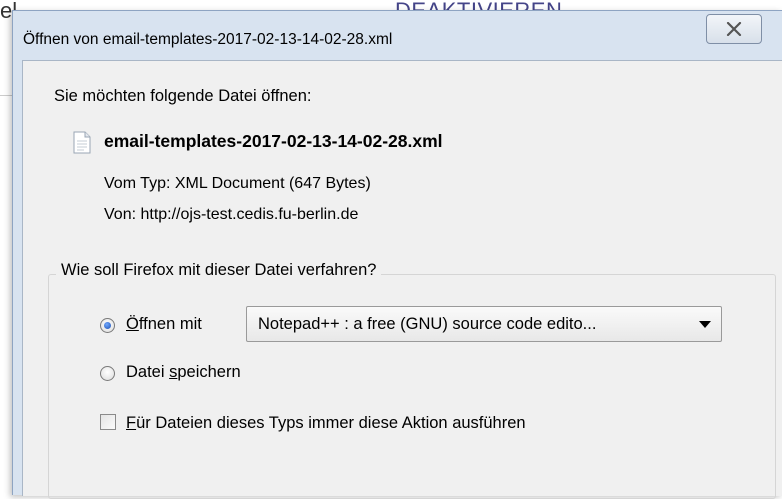  I want to click on close-icon, so click(734, 29).